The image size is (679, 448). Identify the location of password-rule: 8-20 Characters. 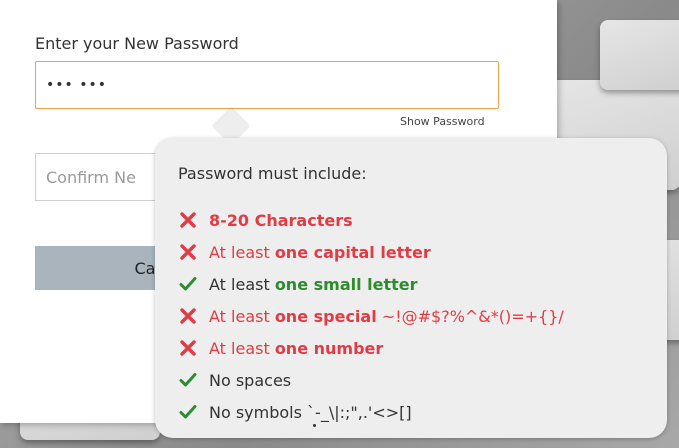
(371, 220).